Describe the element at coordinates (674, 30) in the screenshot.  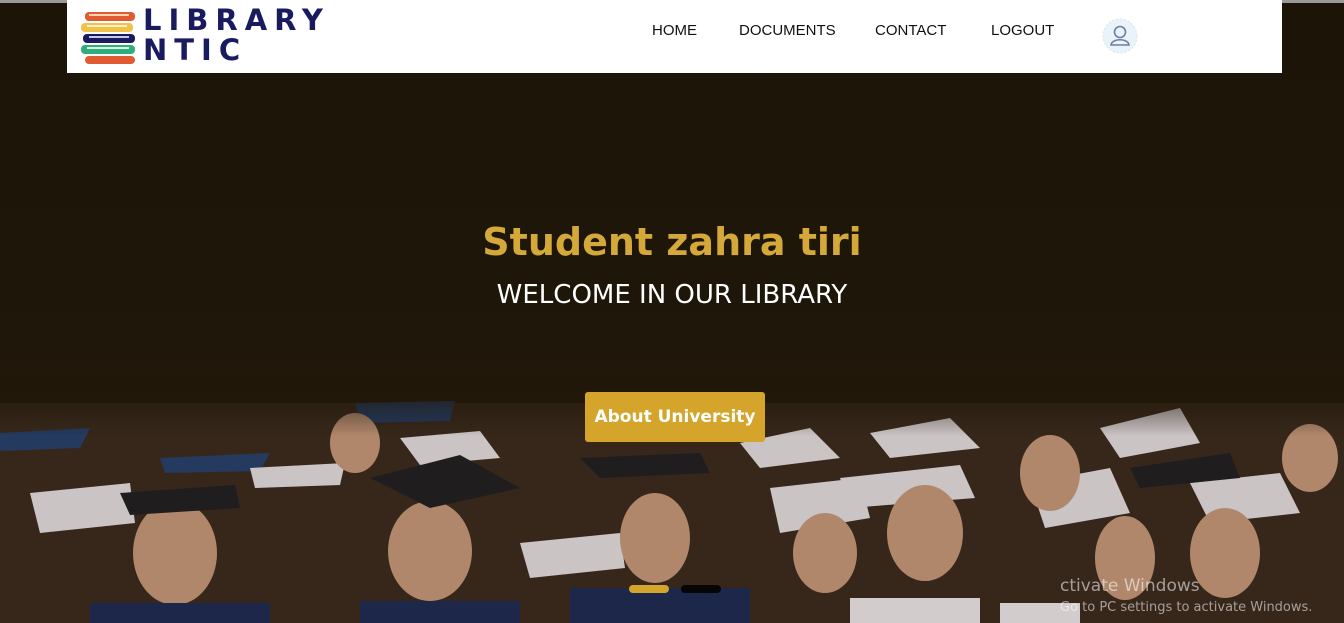
I see `nav-home-link: HOME` at that location.